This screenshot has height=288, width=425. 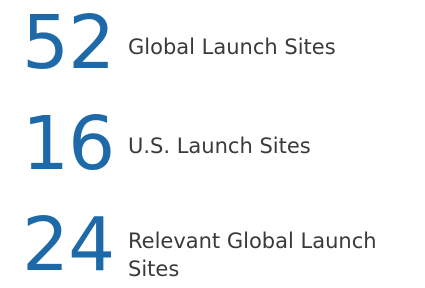 I want to click on stat-label: U.S. Launch Sites, so click(x=219, y=146).